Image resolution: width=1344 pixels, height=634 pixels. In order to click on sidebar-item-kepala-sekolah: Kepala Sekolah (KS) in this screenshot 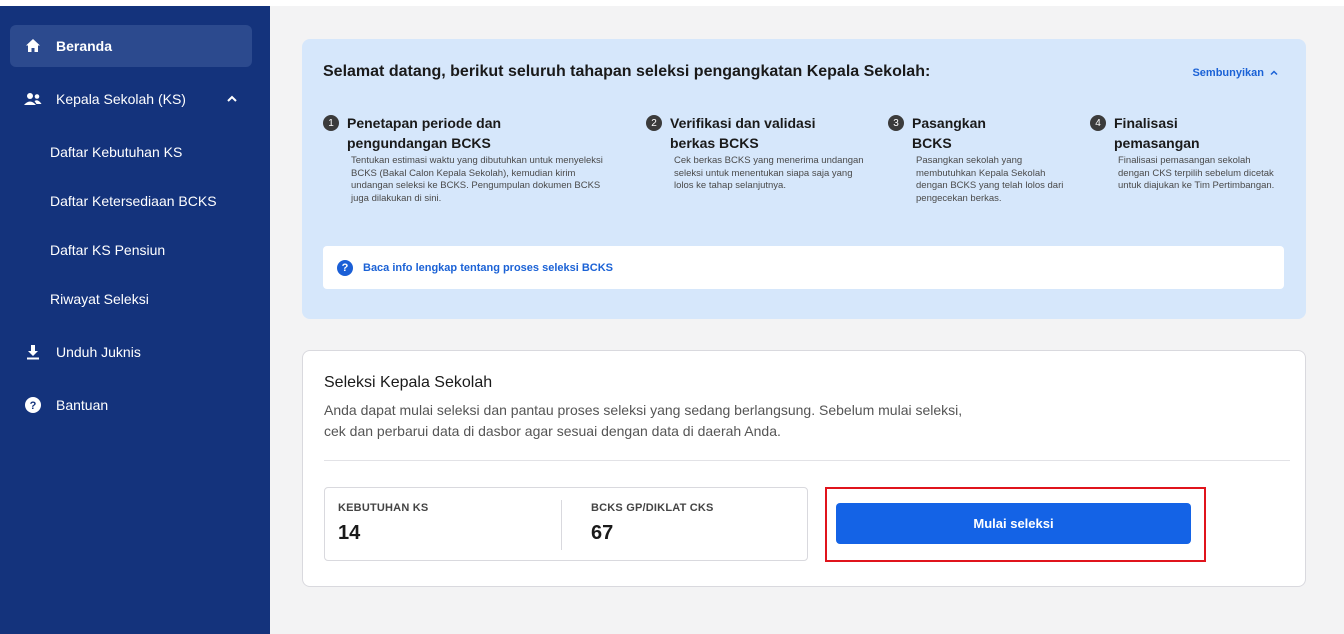, I will do `click(131, 99)`.